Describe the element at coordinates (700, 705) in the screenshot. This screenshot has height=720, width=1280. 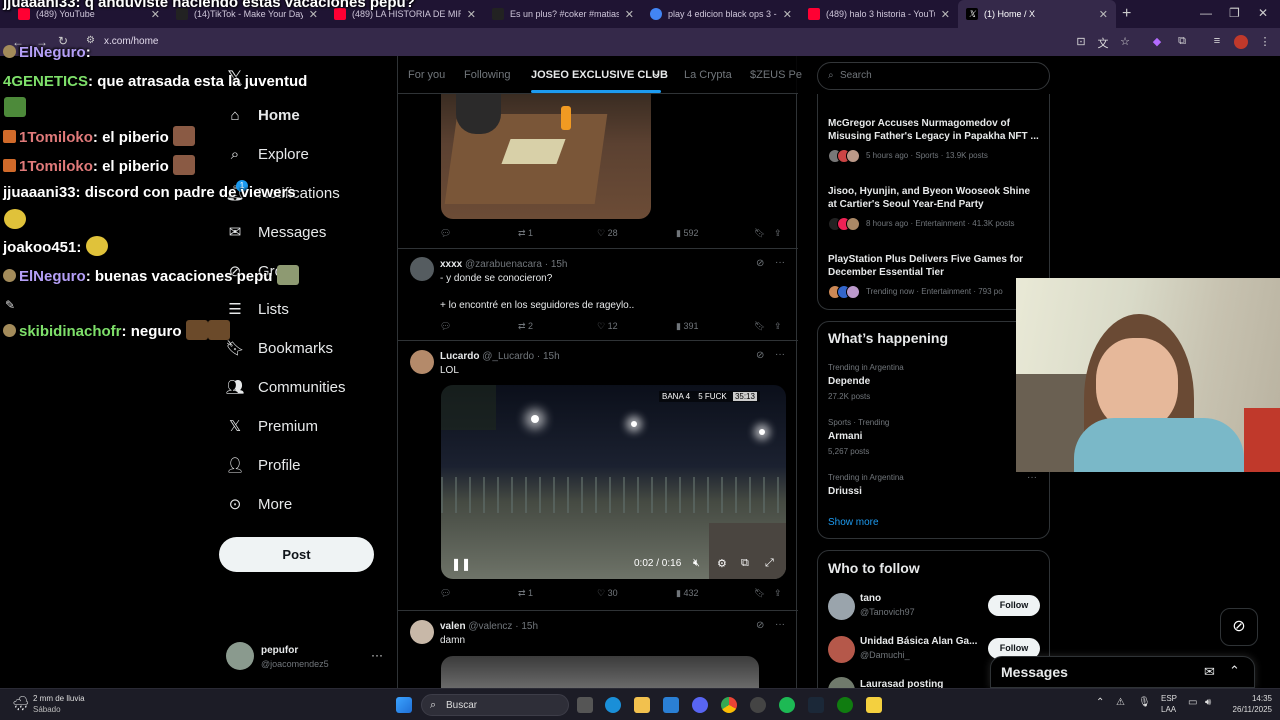
I see `discord-icon` at that location.